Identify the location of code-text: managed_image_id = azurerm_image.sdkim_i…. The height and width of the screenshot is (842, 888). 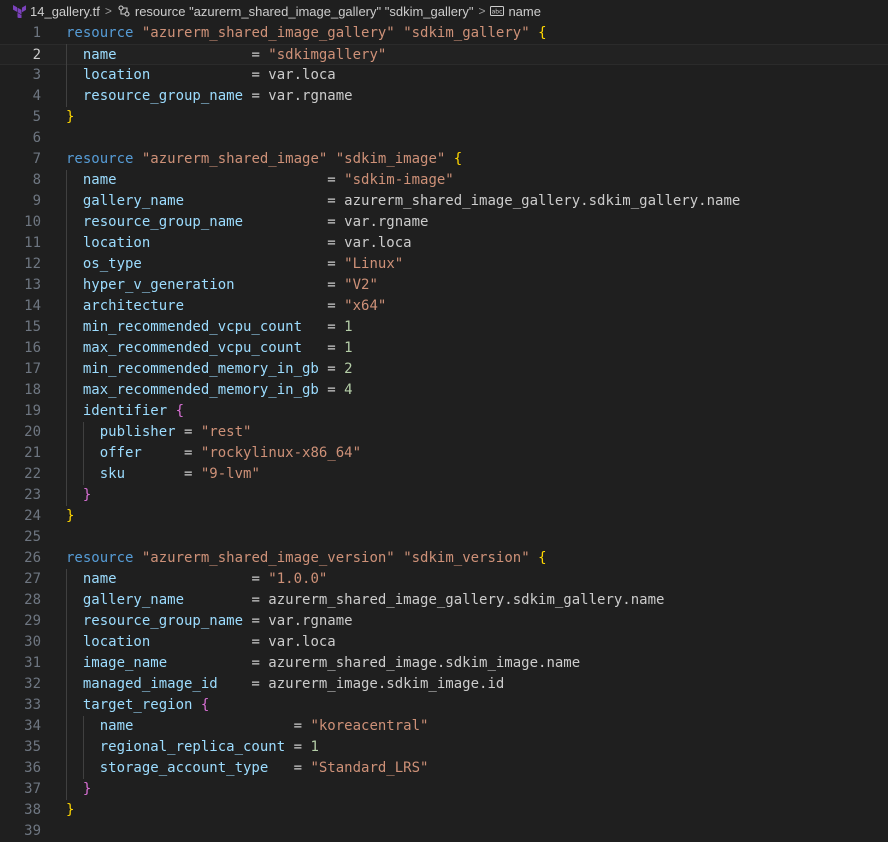
(285, 684).